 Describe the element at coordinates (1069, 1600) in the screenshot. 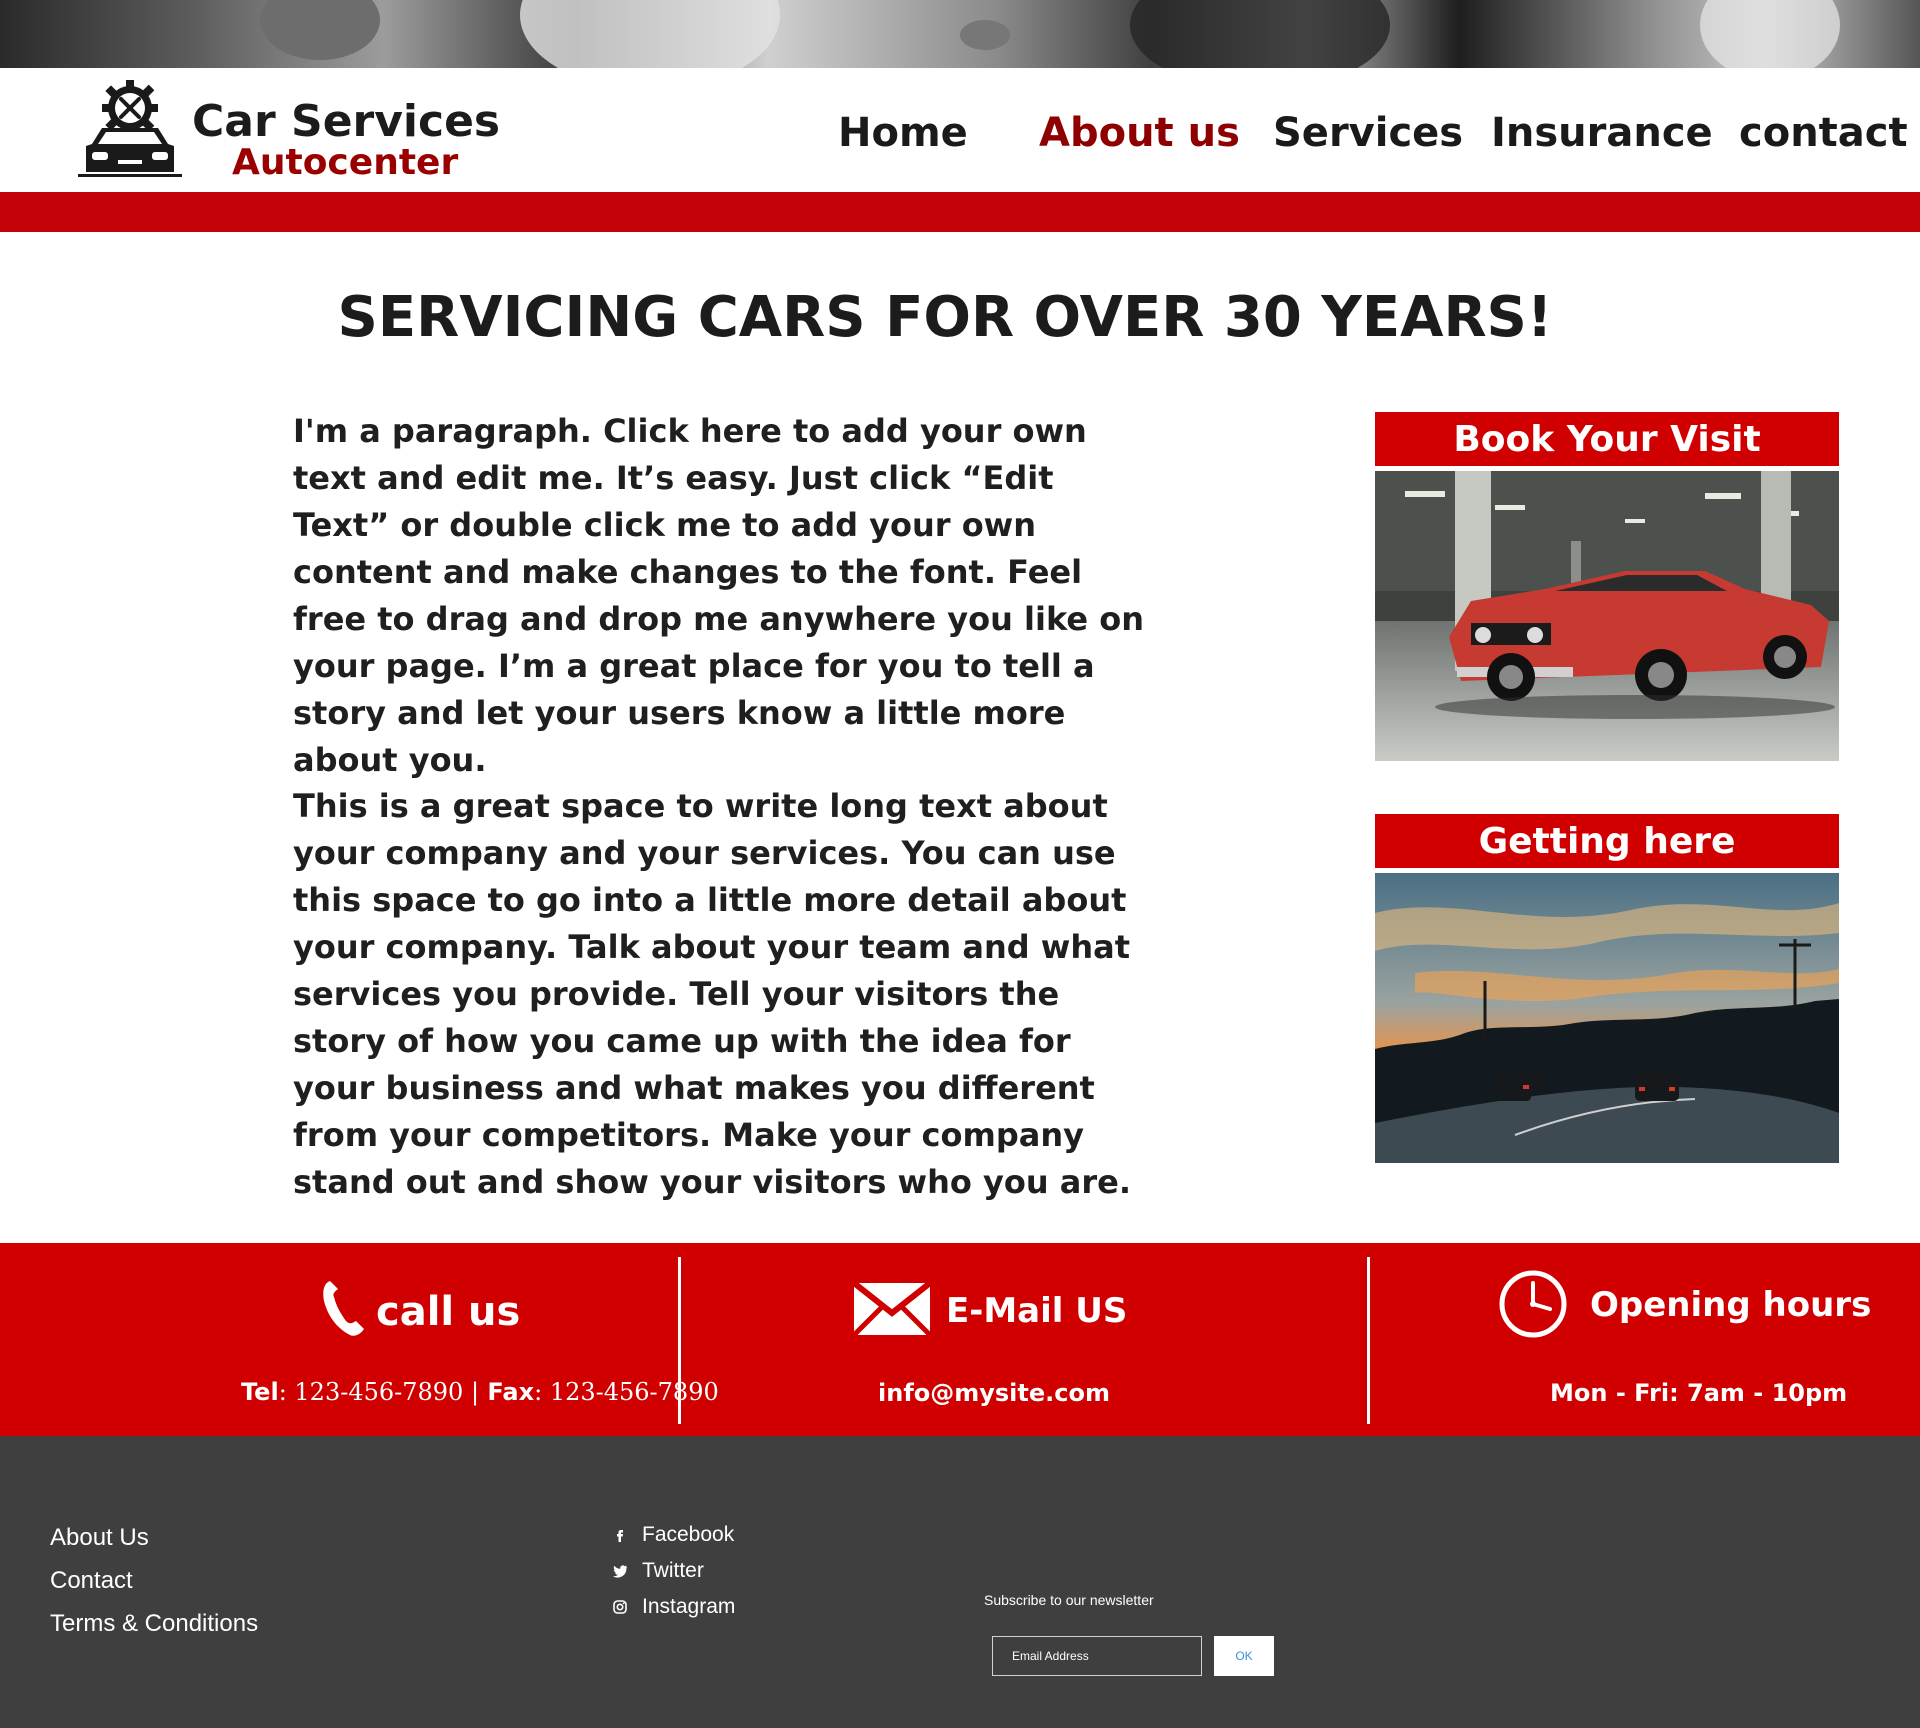

I see `newsletter-label: Subscribe to our newsletter` at that location.